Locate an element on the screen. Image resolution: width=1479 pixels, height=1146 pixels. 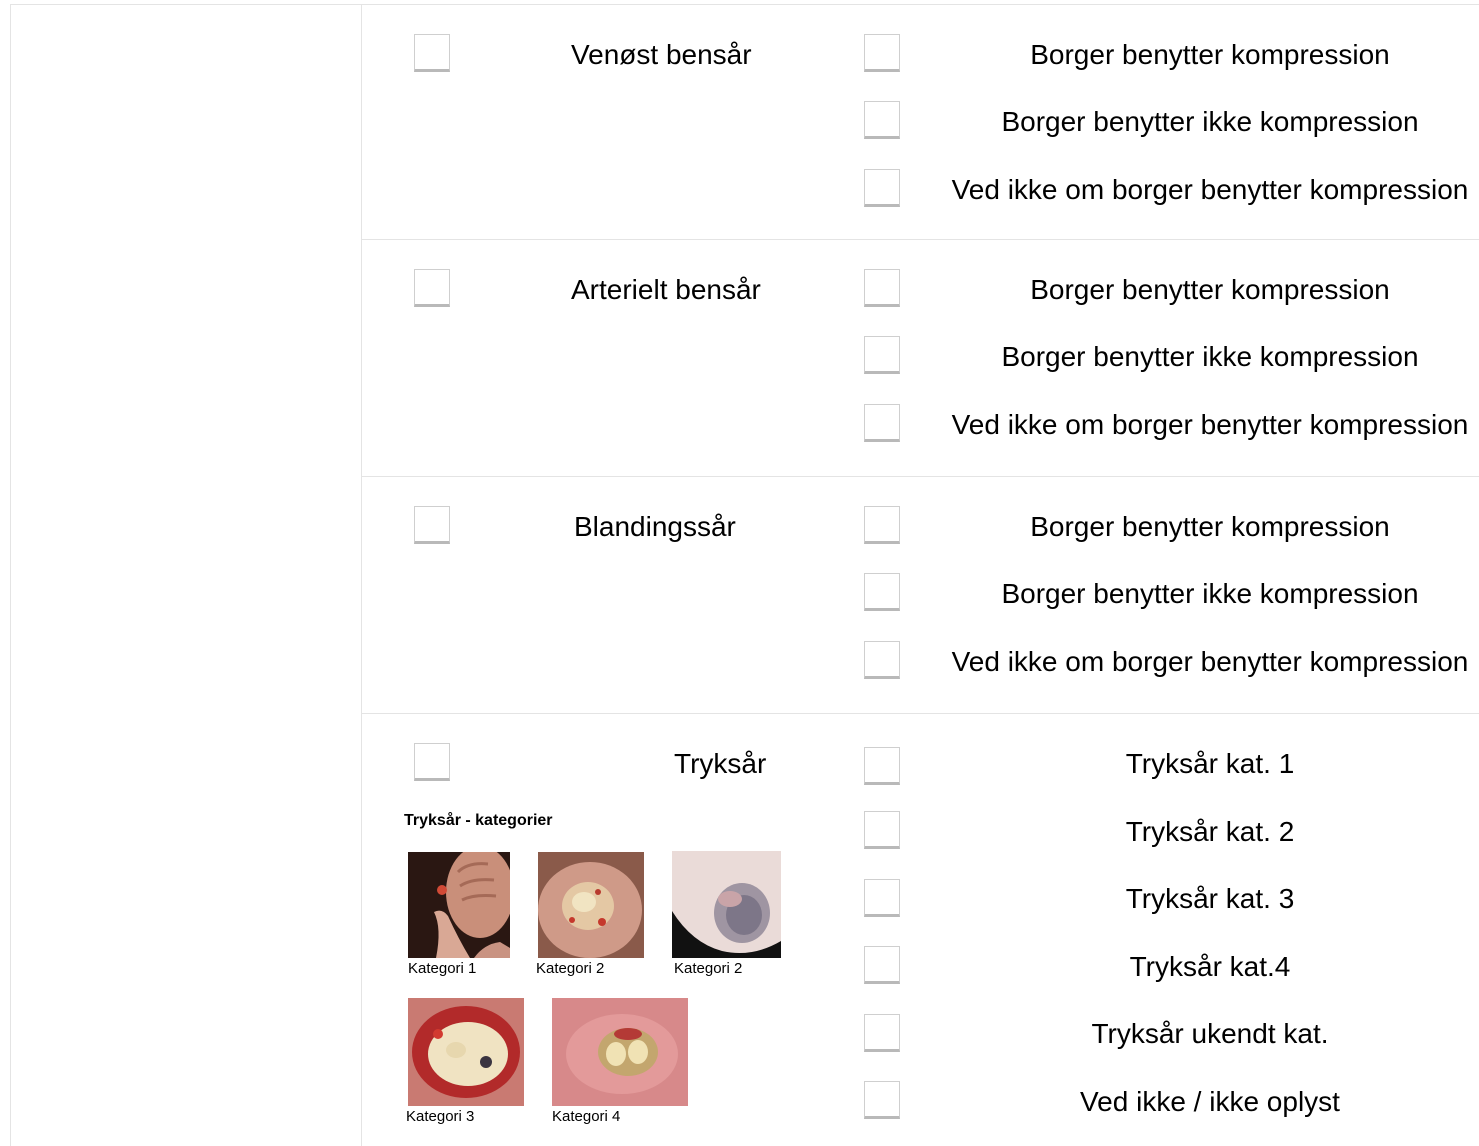
category-2-photo is located at coordinates (591, 905).